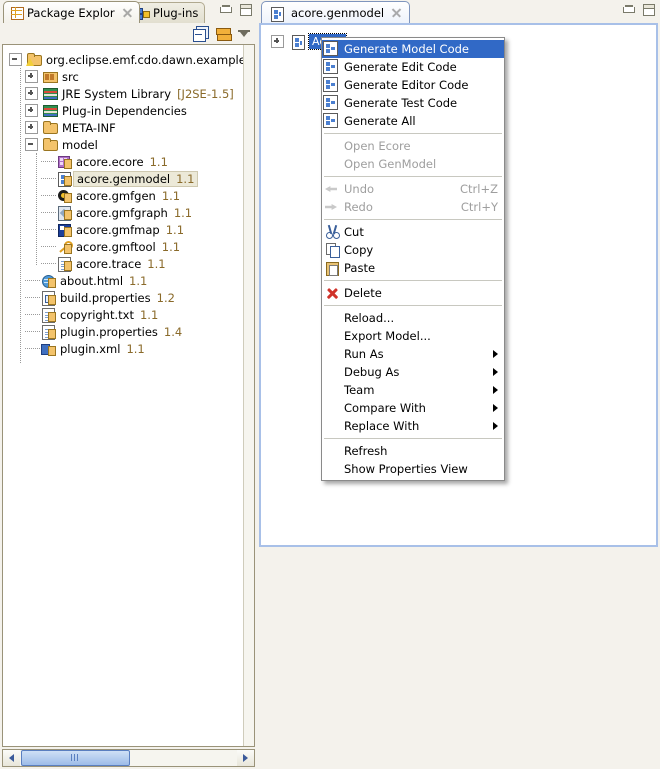 The image size is (660, 769). Describe the element at coordinates (118, 229) in the screenshot. I see `tree-row-label: acore.gmfmap` at that location.